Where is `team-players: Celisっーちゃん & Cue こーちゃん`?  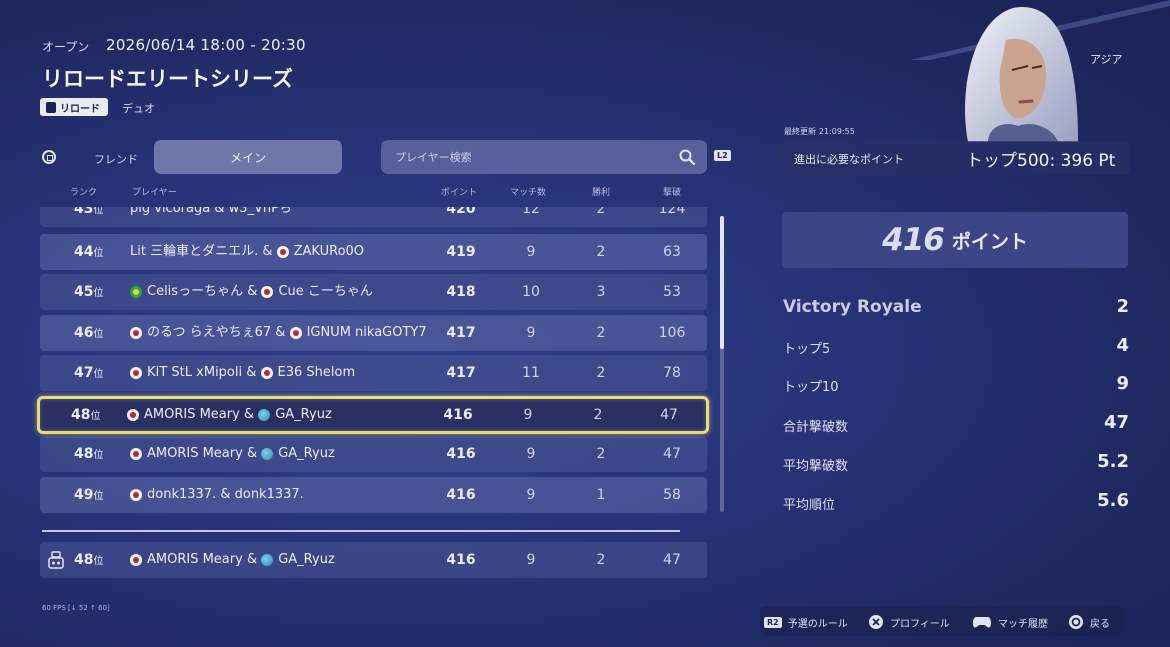 team-players: Celisっーちゃん & Cue こーちゃん is located at coordinates (251, 292).